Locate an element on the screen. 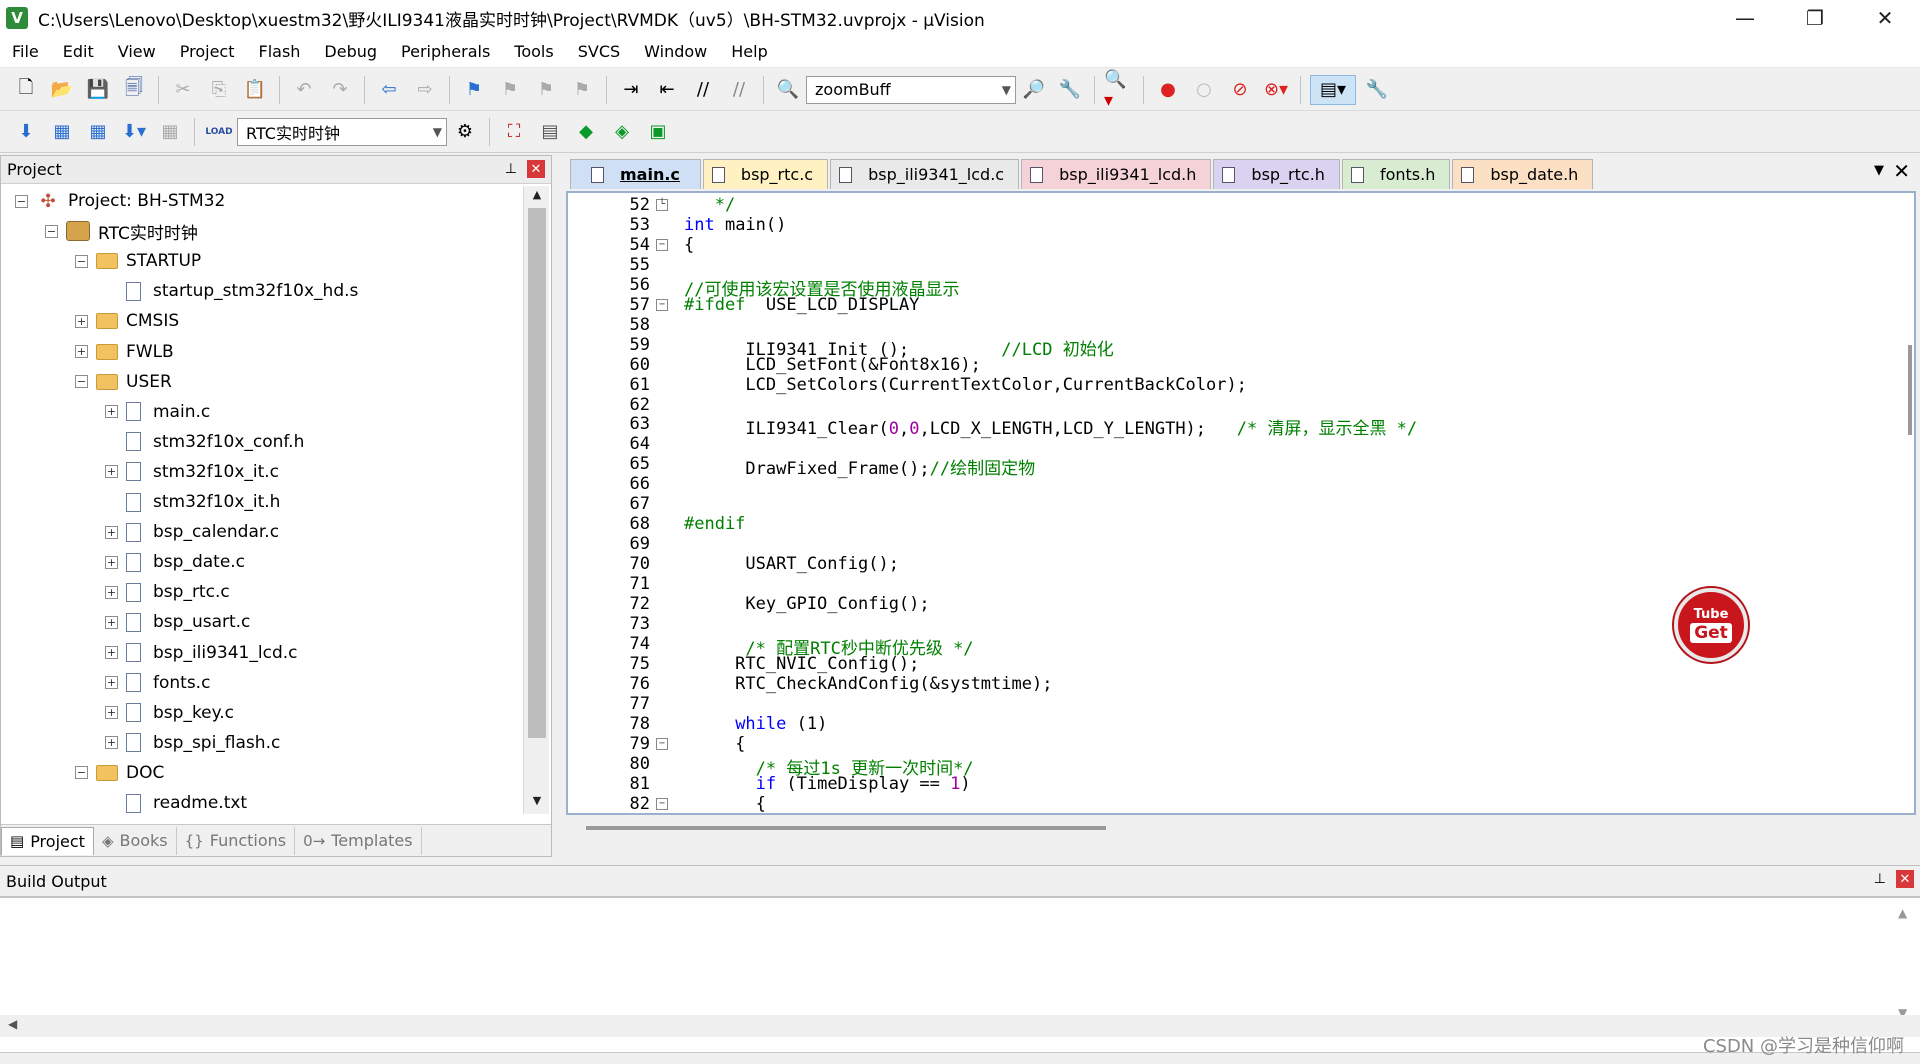  tree-item: + bsp_key.c is located at coordinates (169, 713).